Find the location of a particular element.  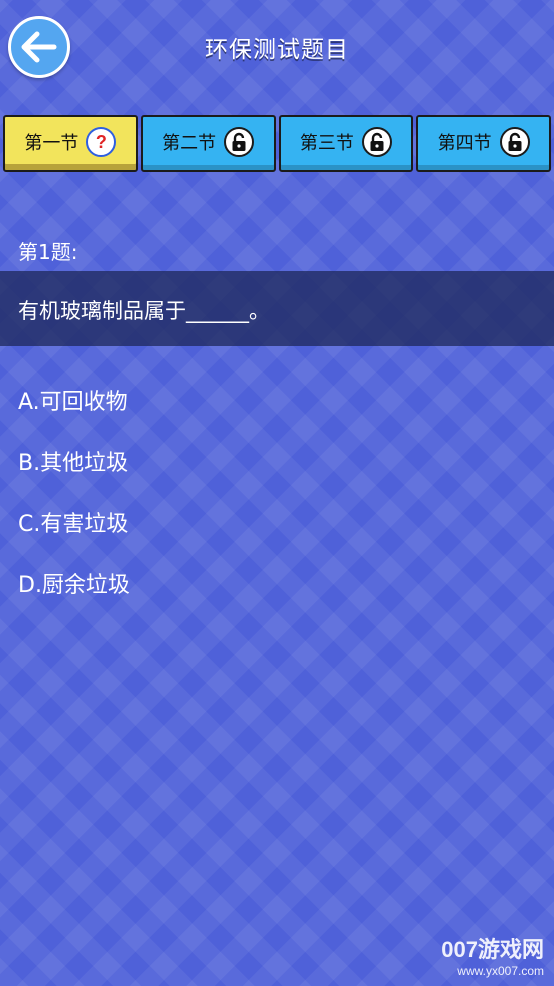

tab-section-2: 第二节 is located at coordinates (208, 143).